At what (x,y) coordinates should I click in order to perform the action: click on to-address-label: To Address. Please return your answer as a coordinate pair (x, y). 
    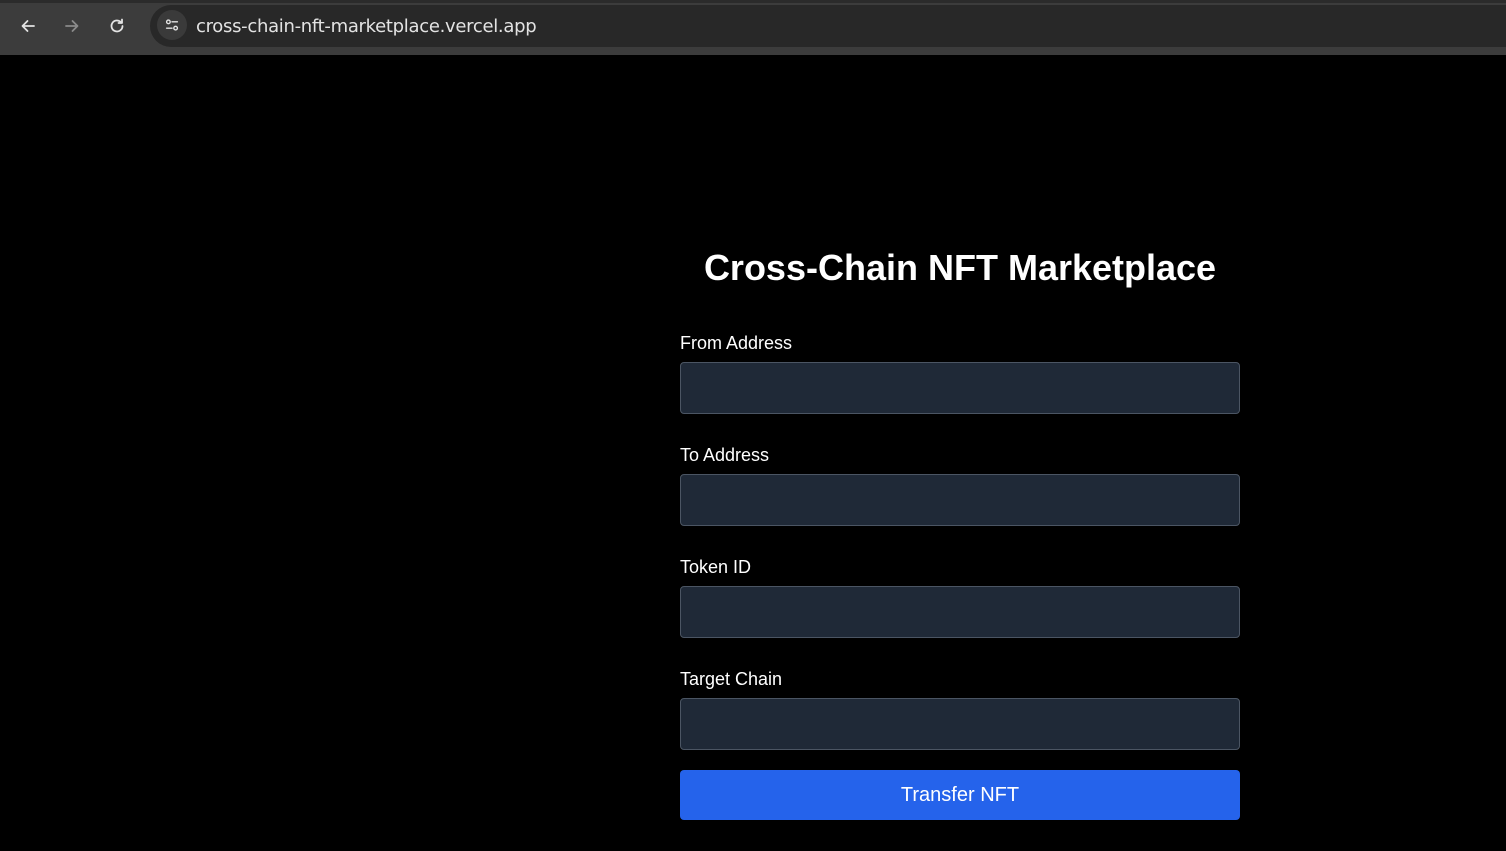
    Looking at the image, I should click on (725, 455).